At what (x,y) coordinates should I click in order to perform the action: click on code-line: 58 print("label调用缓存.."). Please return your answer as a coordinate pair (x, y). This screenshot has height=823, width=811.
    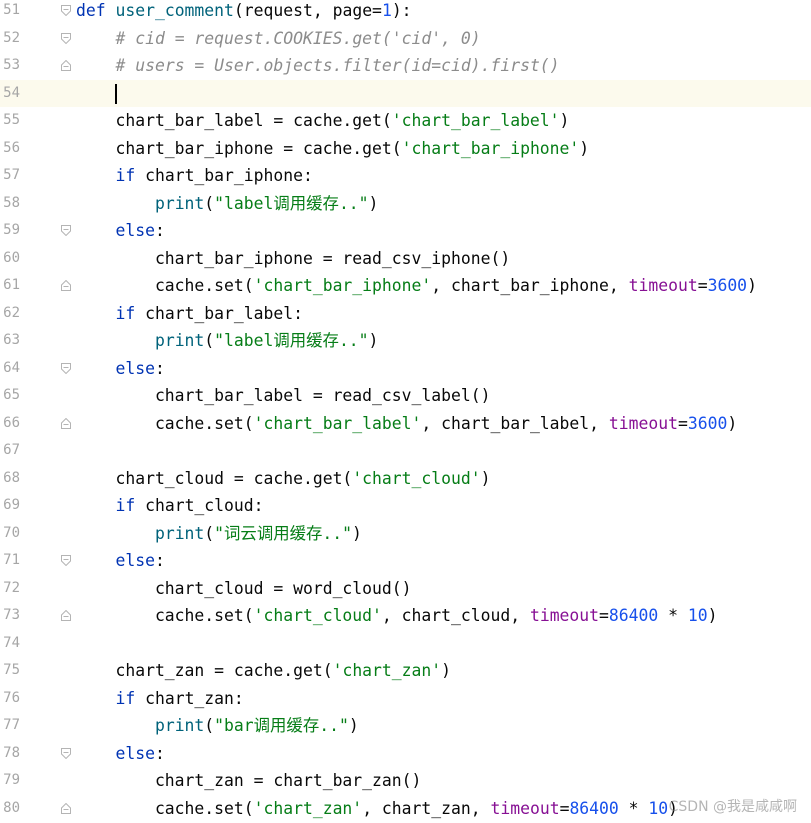
    Looking at the image, I should click on (405, 204).